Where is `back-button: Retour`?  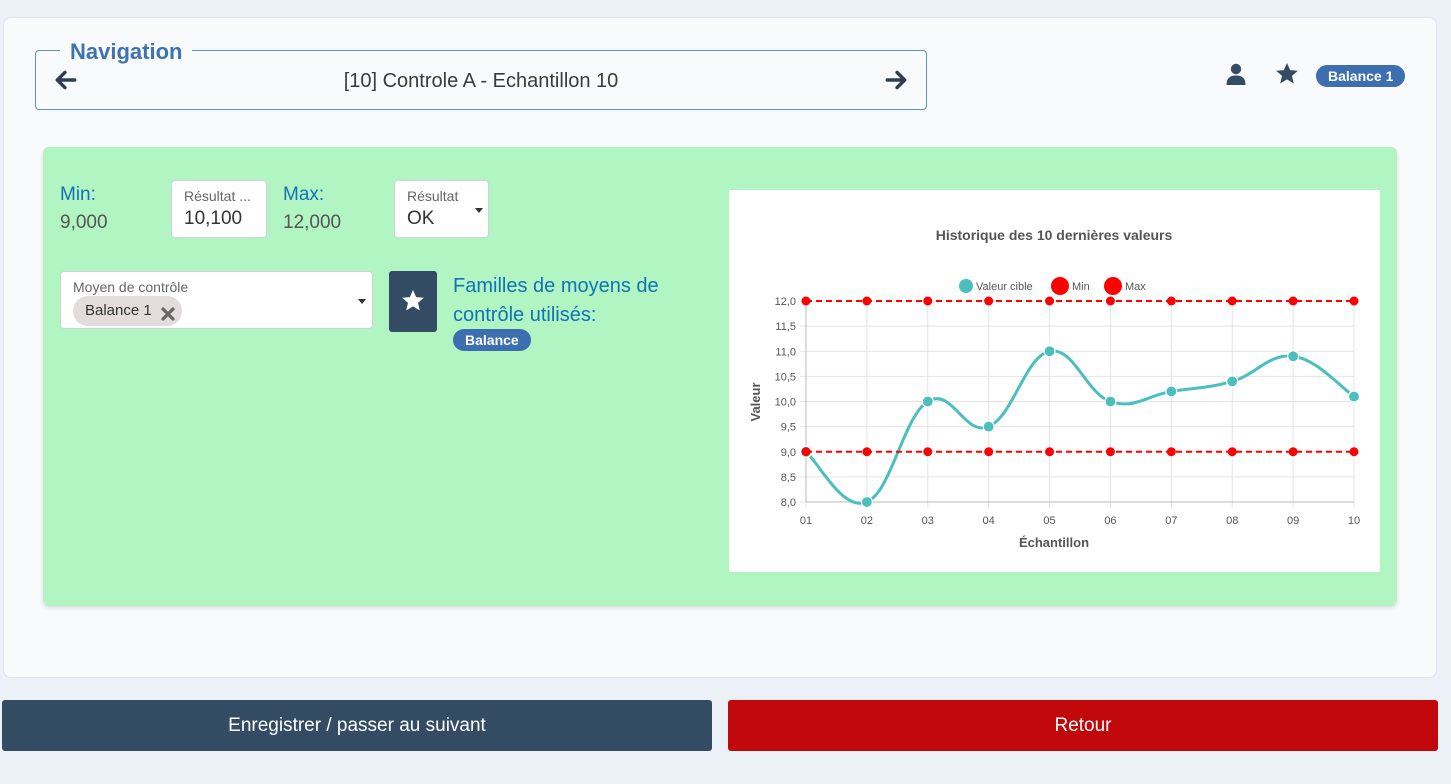
back-button: Retour is located at coordinates (1083, 725).